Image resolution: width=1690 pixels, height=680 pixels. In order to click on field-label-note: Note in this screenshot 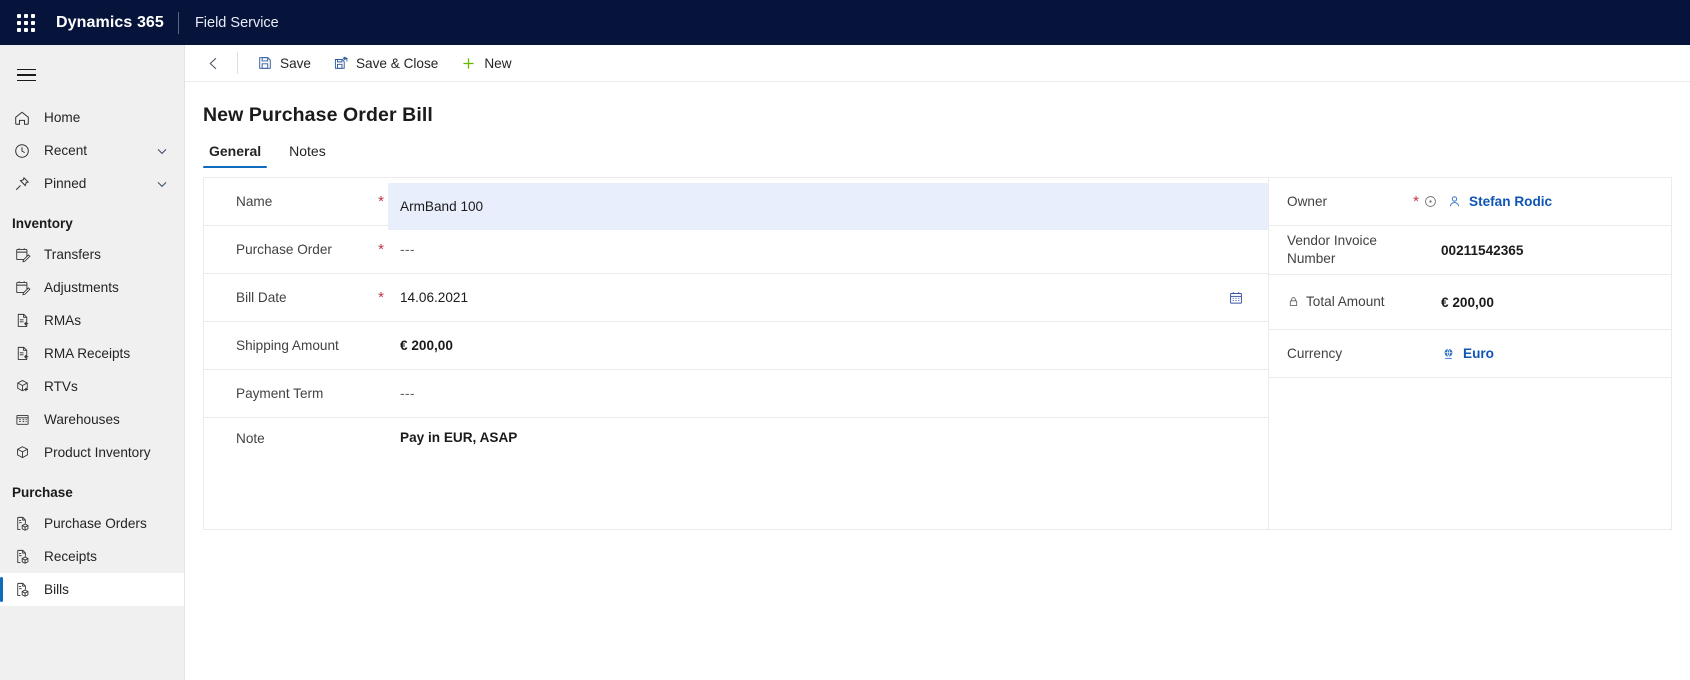, I will do `click(250, 438)`.